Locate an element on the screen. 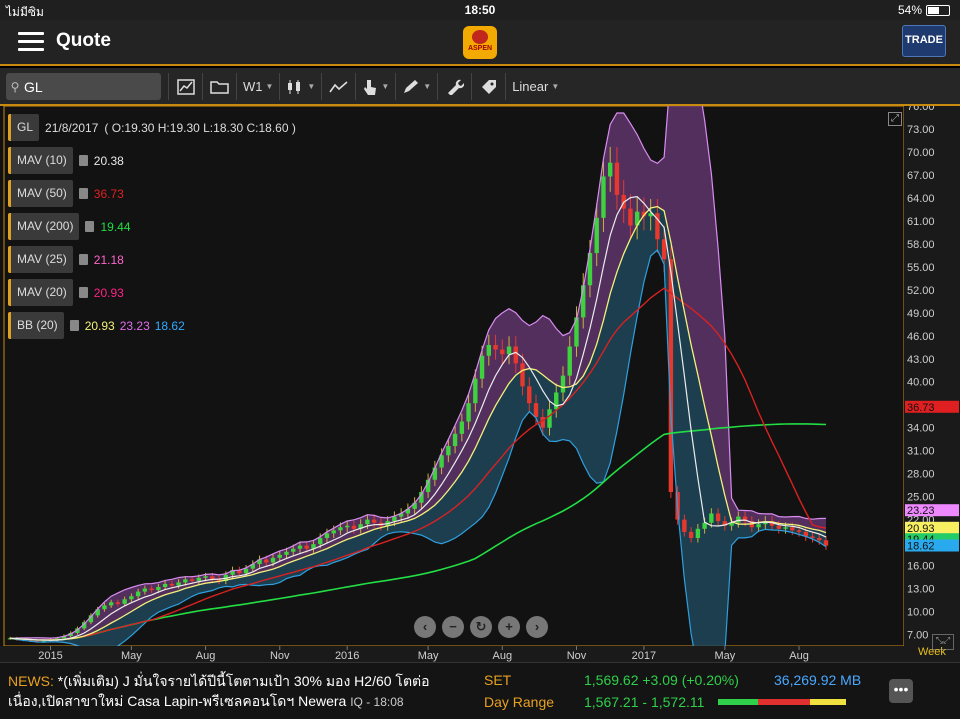 The height and width of the screenshot is (719, 960). legend-indicator-row: BB (20) 20.93 23.23 18.62 is located at coordinates (152, 325).